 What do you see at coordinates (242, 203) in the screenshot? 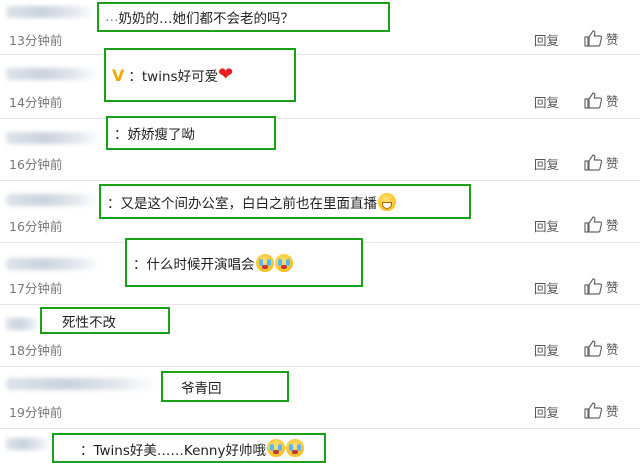
I see `comment-text: ：又是这个间办公室，白白之前也在里面直播` at bounding box center [242, 203].